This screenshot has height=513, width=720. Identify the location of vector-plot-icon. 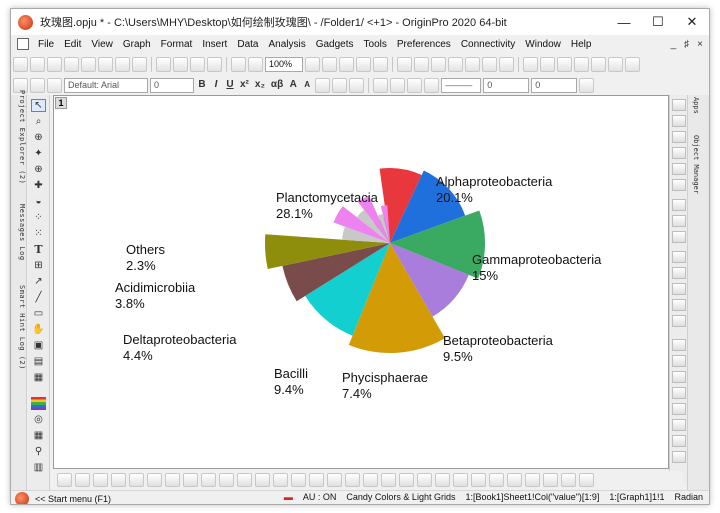
(334, 480).